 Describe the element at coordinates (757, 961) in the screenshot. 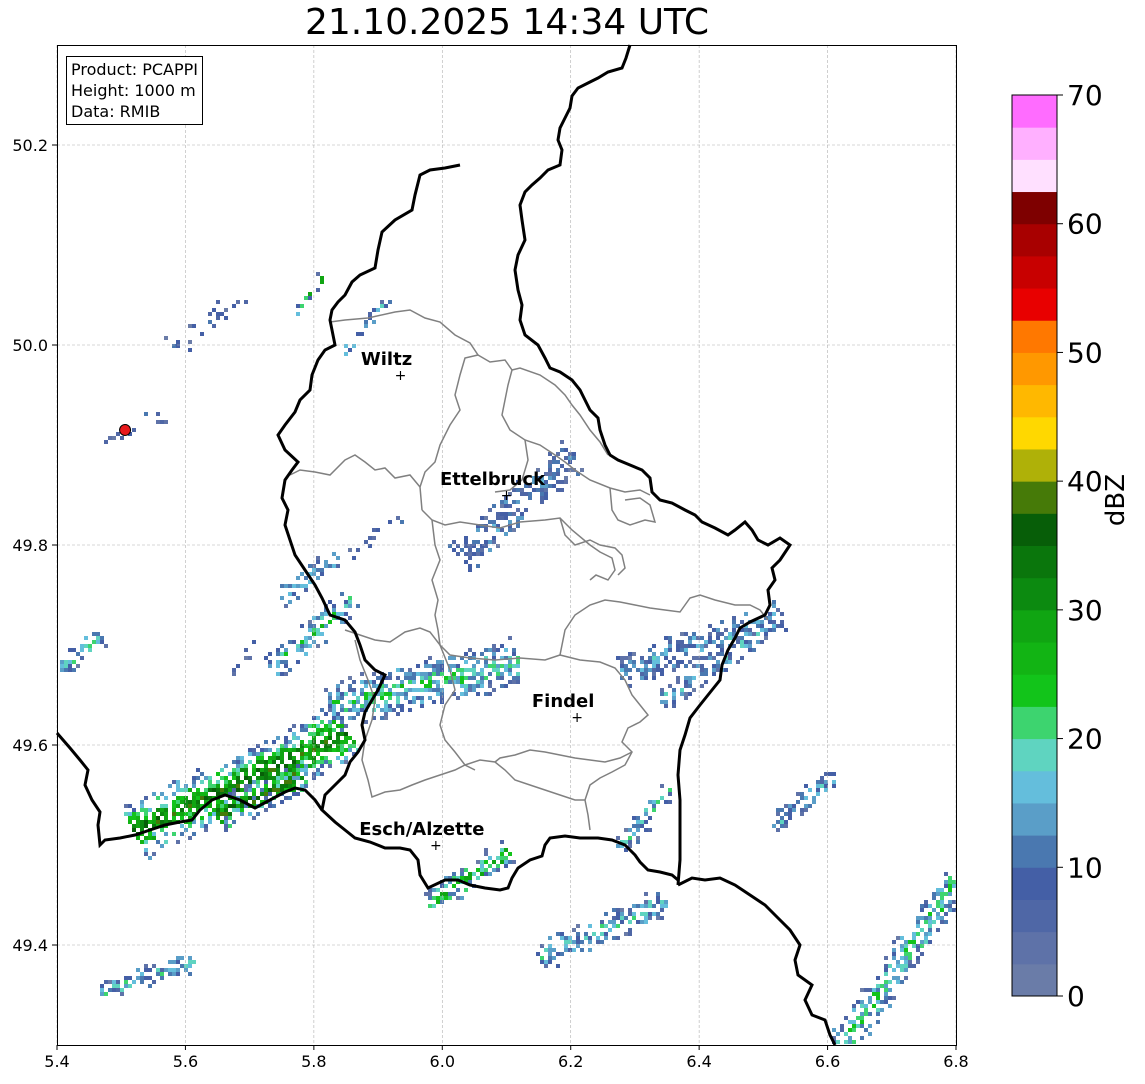

I see `border-lux-de-fr` at that location.